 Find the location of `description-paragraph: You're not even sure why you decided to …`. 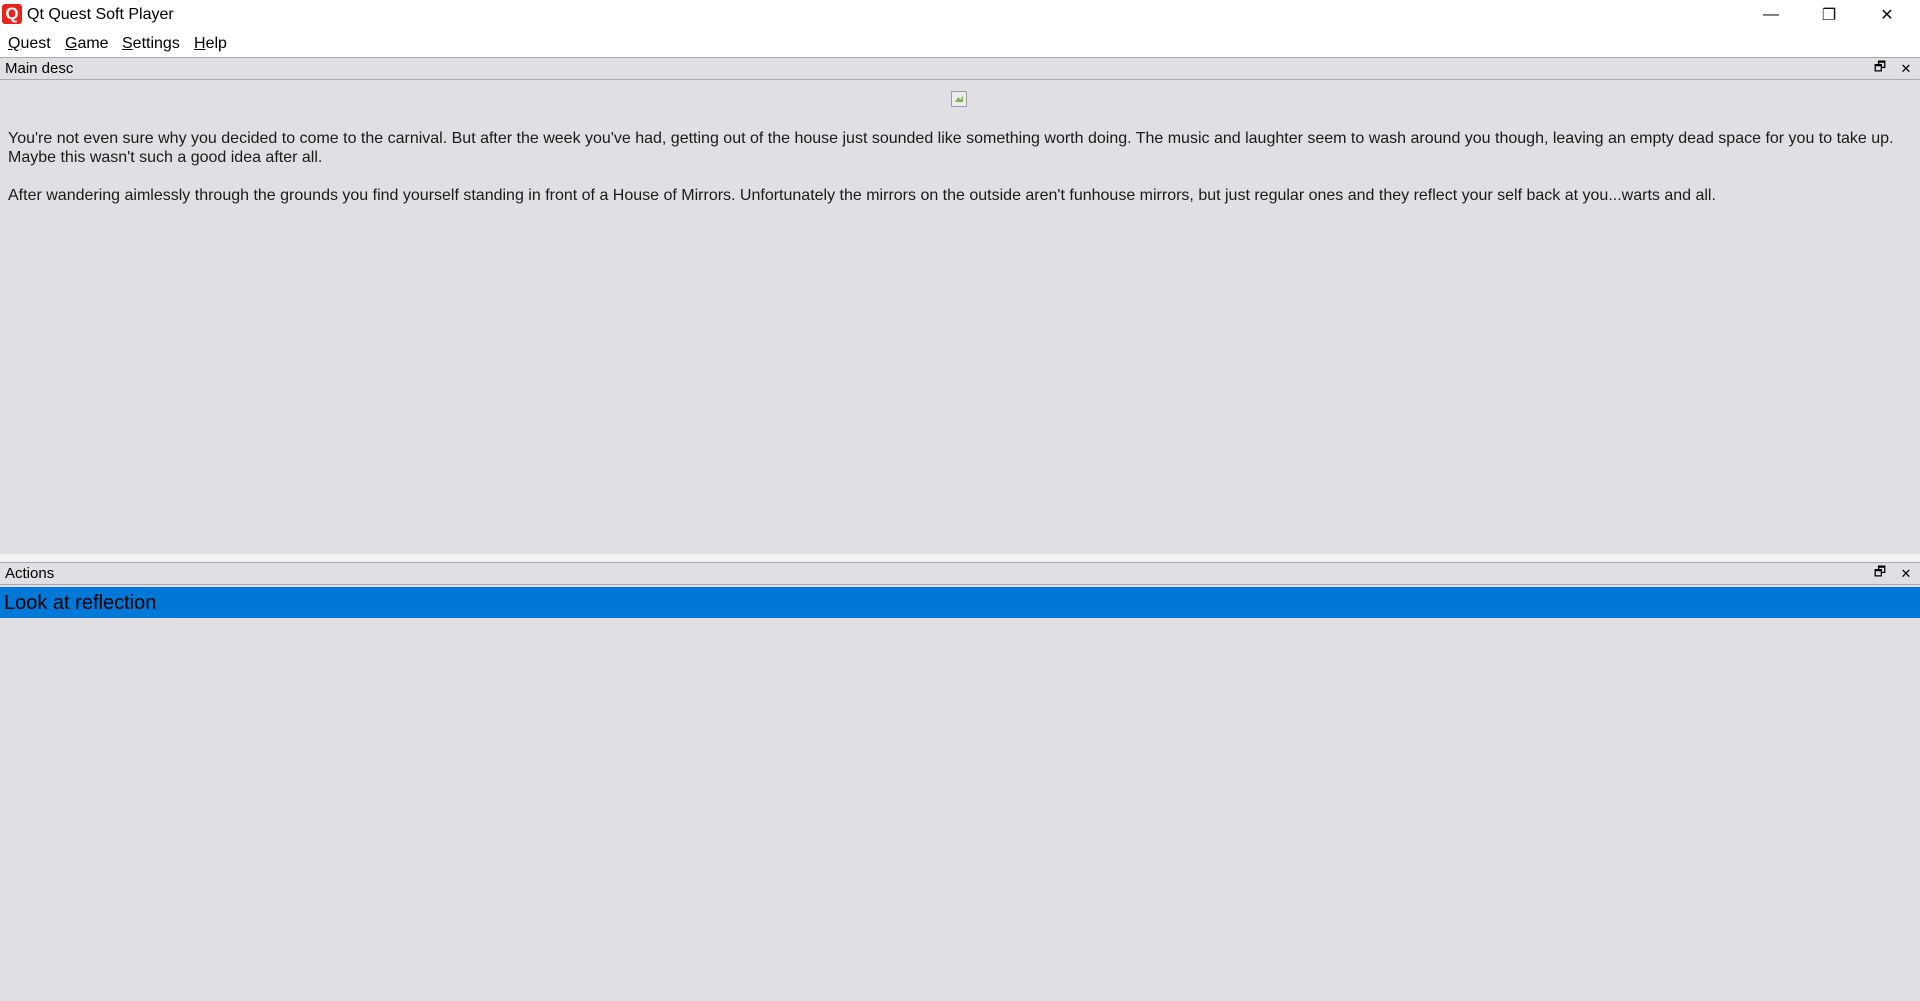

description-paragraph: You're not even sure why you decided to … is located at coordinates (951, 148).